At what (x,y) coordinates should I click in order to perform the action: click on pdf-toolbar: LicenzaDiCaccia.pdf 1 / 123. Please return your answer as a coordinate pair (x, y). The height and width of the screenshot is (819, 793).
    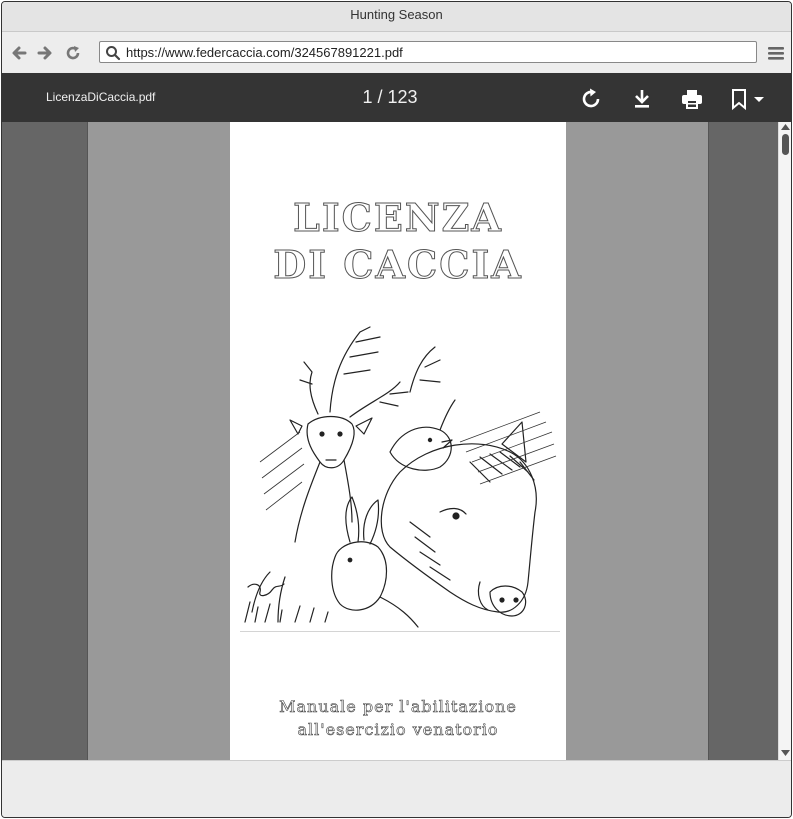
    Looking at the image, I should click on (396, 98).